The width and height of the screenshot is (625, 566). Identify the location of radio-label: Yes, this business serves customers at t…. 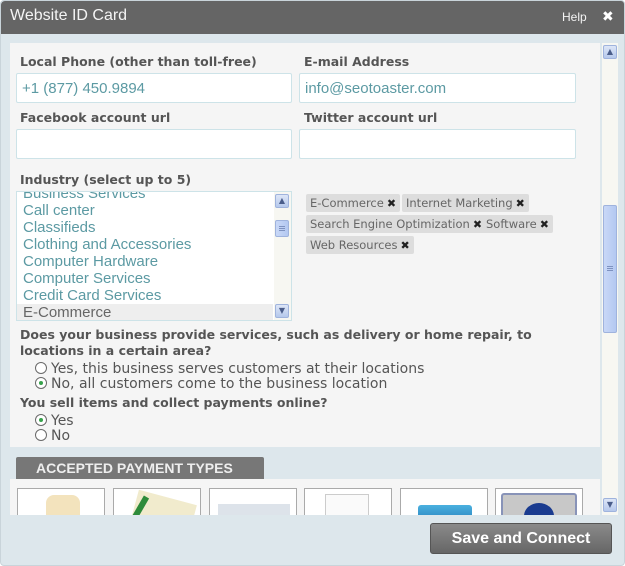
(238, 369).